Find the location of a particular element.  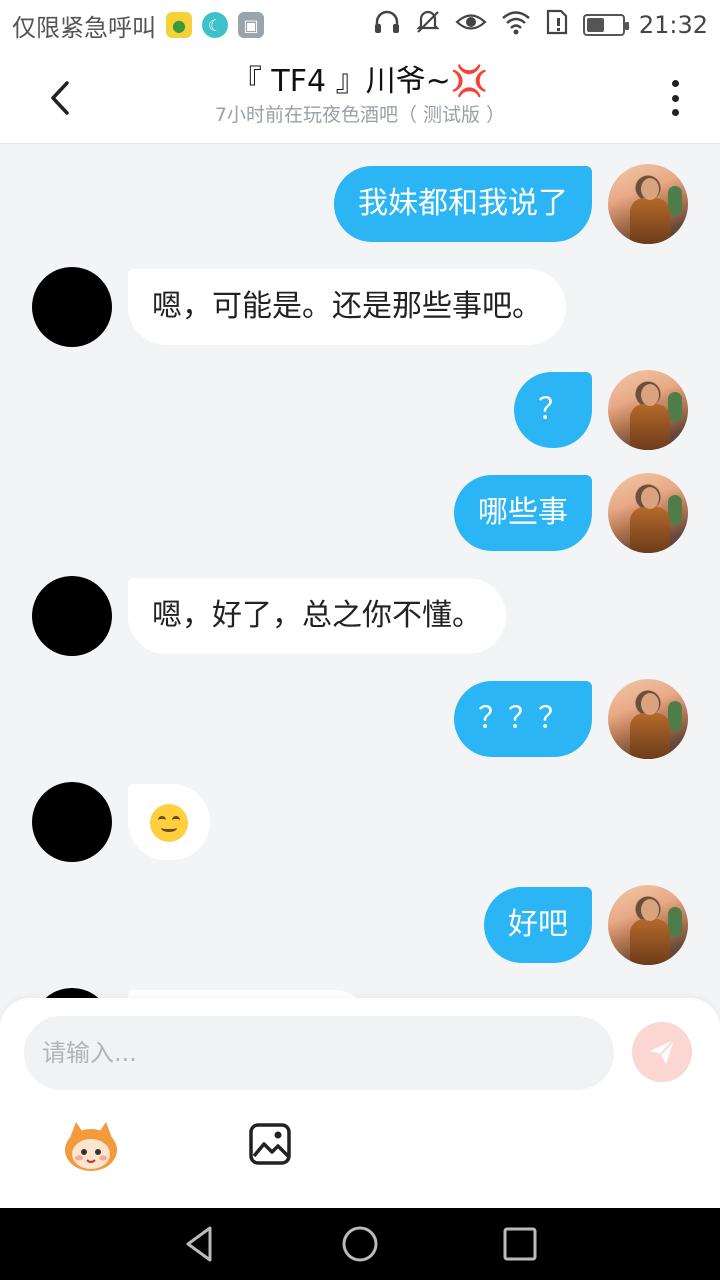

carrier-text: 仅限紧急呼叫 is located at coordinates (84, 27).